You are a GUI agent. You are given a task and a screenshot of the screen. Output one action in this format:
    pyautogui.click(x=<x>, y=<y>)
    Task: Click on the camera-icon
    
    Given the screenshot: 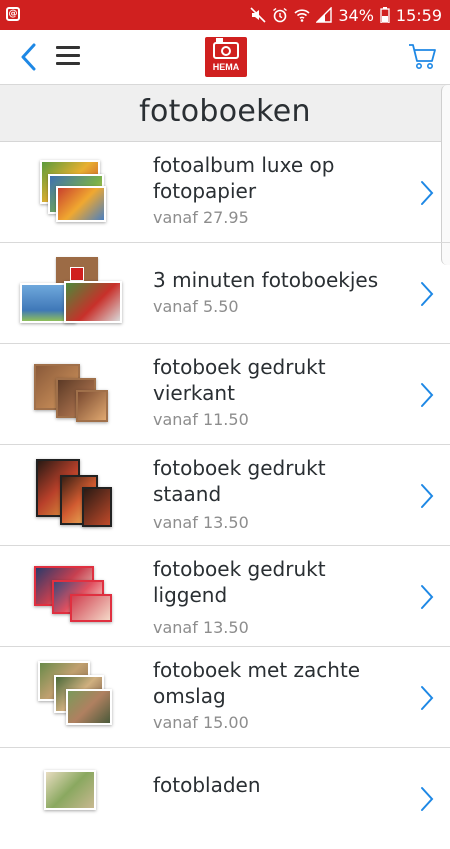 What is the action you would take?
    pyautogui.click(x=226, y=48)
    